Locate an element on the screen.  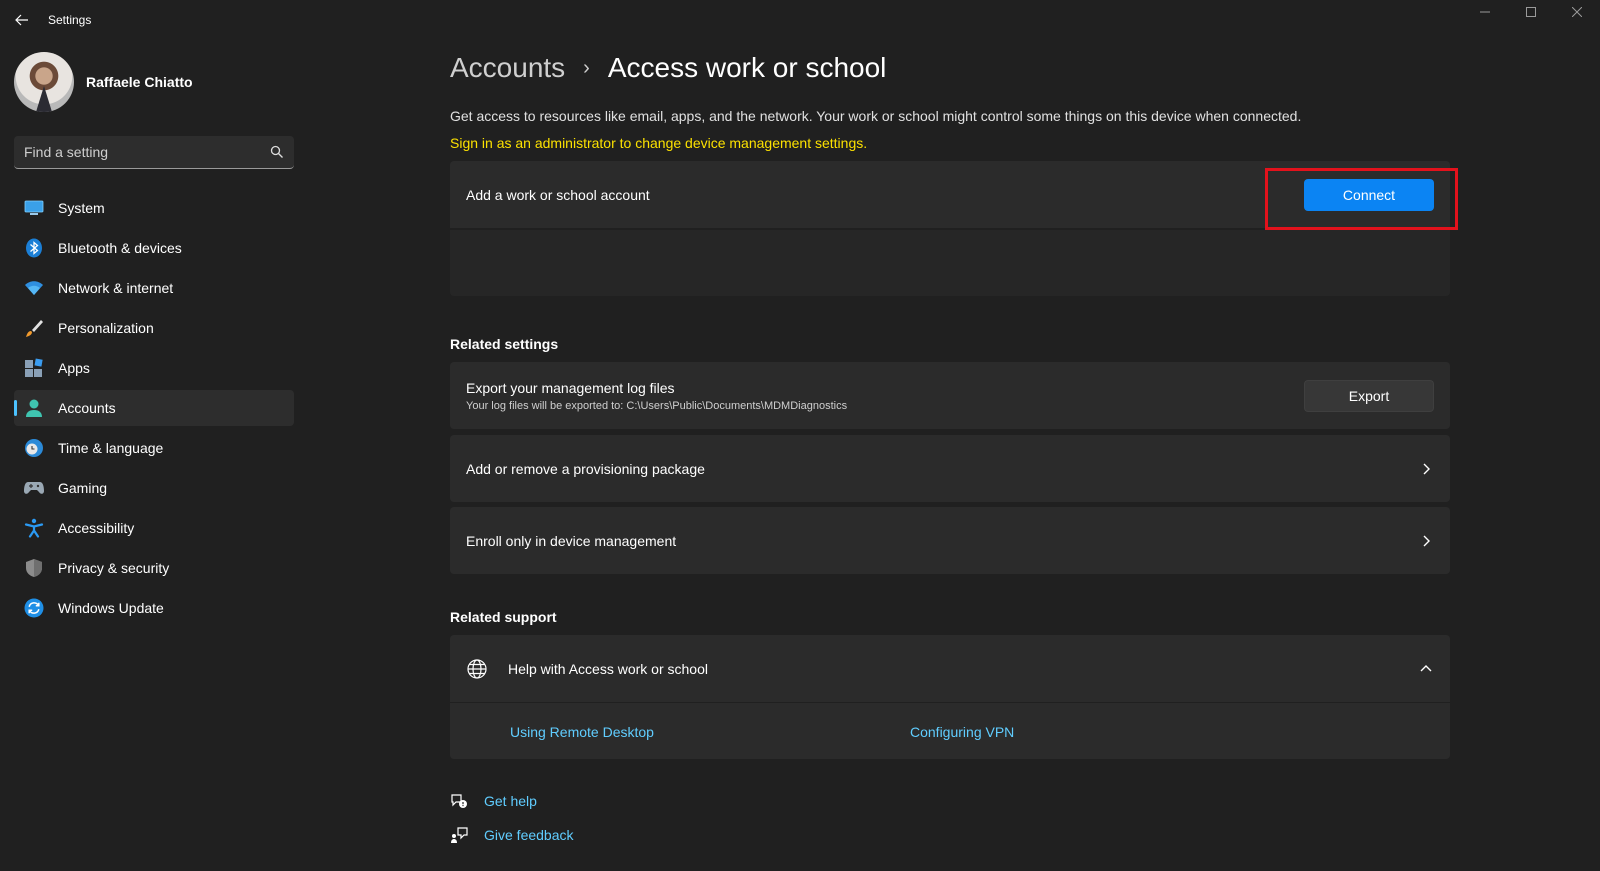
give-feedback-label: Give feedback is located at coordinates (529, 835).